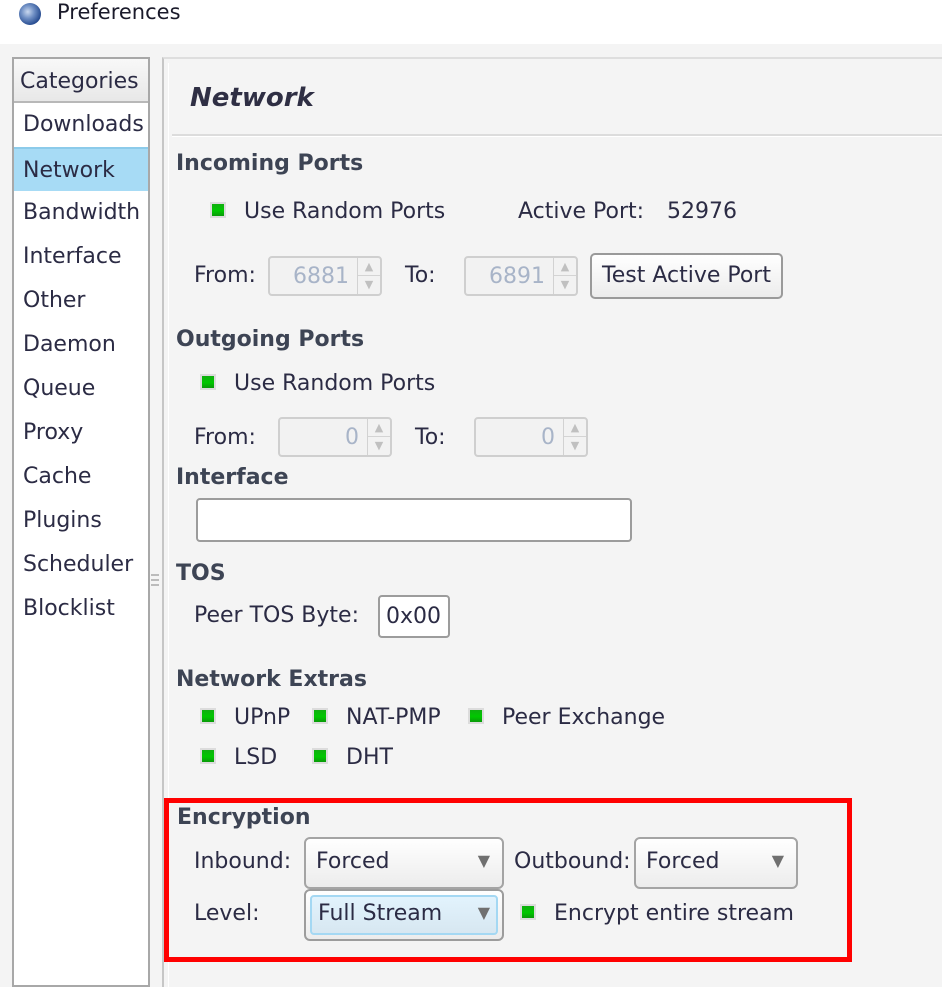 The width and height of the screenshot is (942, 987). What do you see at coordinates (81, 81) in the screenshot?
I see `categories-header: Categories` at bounding box center [81, 81].